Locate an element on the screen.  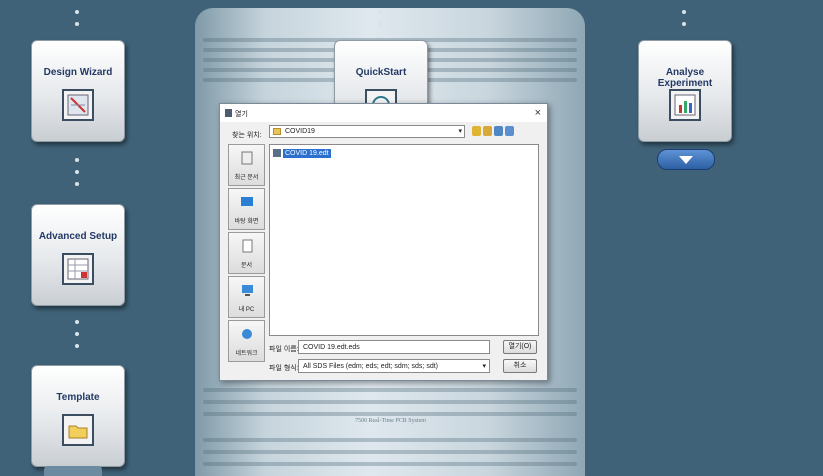
place-label: 내 PC is located at coordinates (246, 310).